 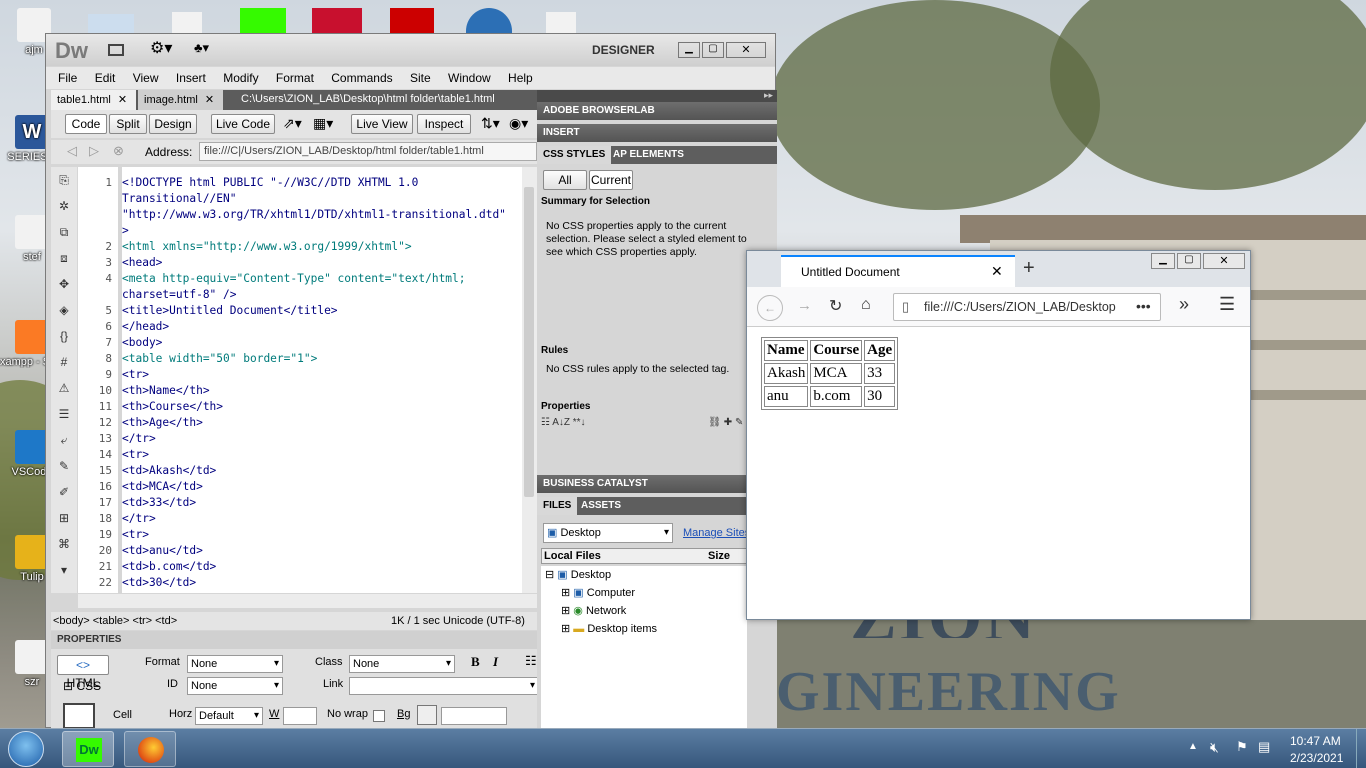 What do you see at coordinates (713, 50) in the screenshot?
I see `dw-maximize-button: ▢` at bounding box center [713, 50].